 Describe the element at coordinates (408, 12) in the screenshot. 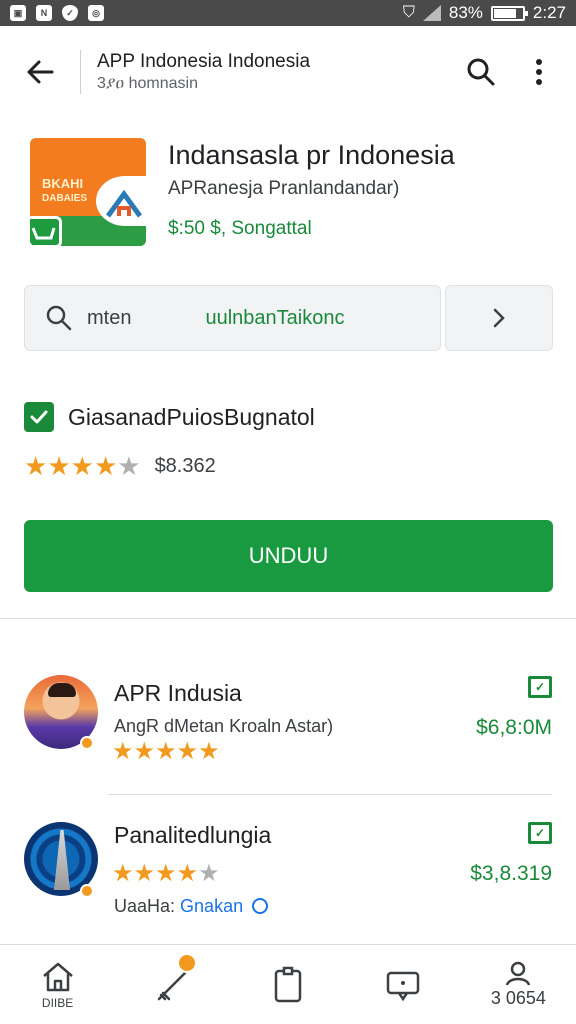

I see `data-saver-icon: ⛉` at that location.